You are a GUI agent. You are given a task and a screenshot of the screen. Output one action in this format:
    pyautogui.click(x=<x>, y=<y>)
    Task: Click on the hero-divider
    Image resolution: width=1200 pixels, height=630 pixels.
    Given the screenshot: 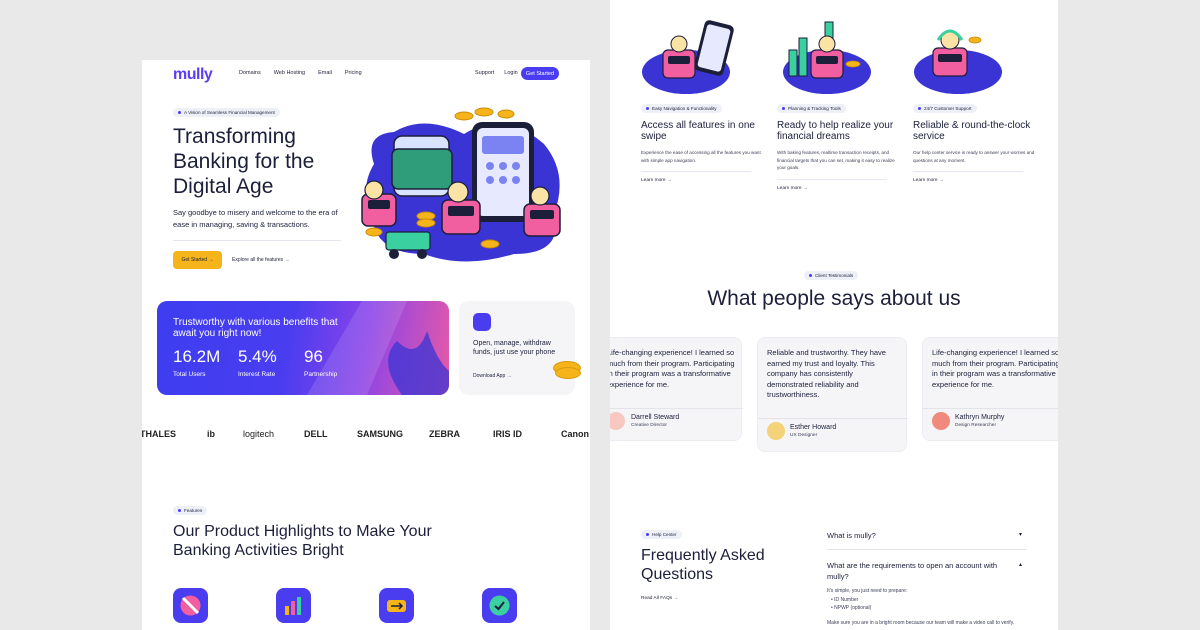 What is the action you would take?
    pyautogui.click(x=257, y=240)
    